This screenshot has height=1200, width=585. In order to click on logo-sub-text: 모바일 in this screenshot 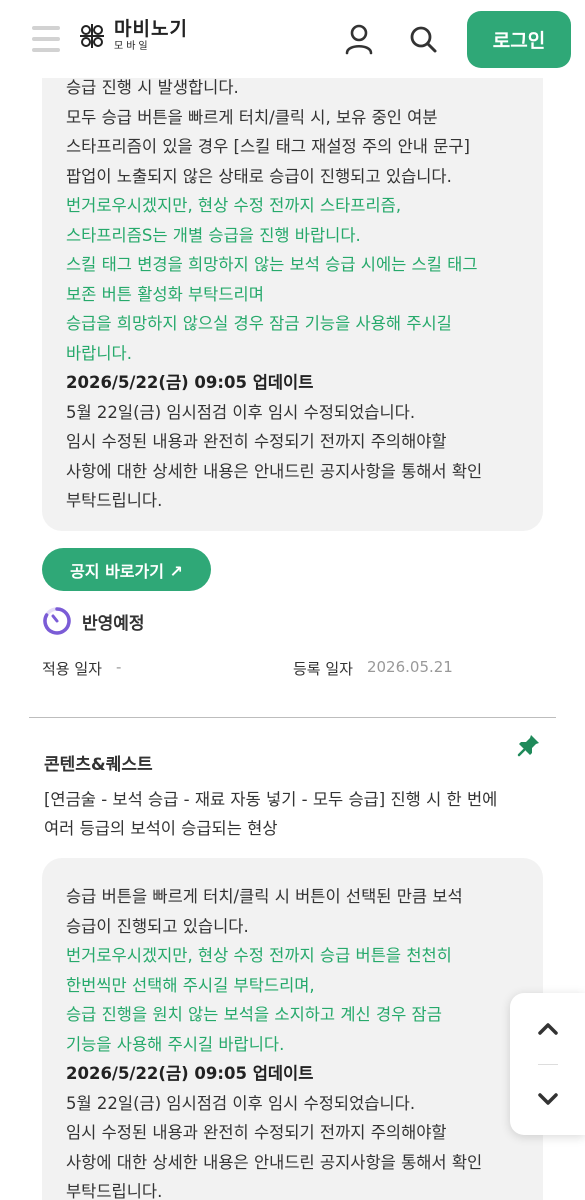, I will do `click(132, 46)`.